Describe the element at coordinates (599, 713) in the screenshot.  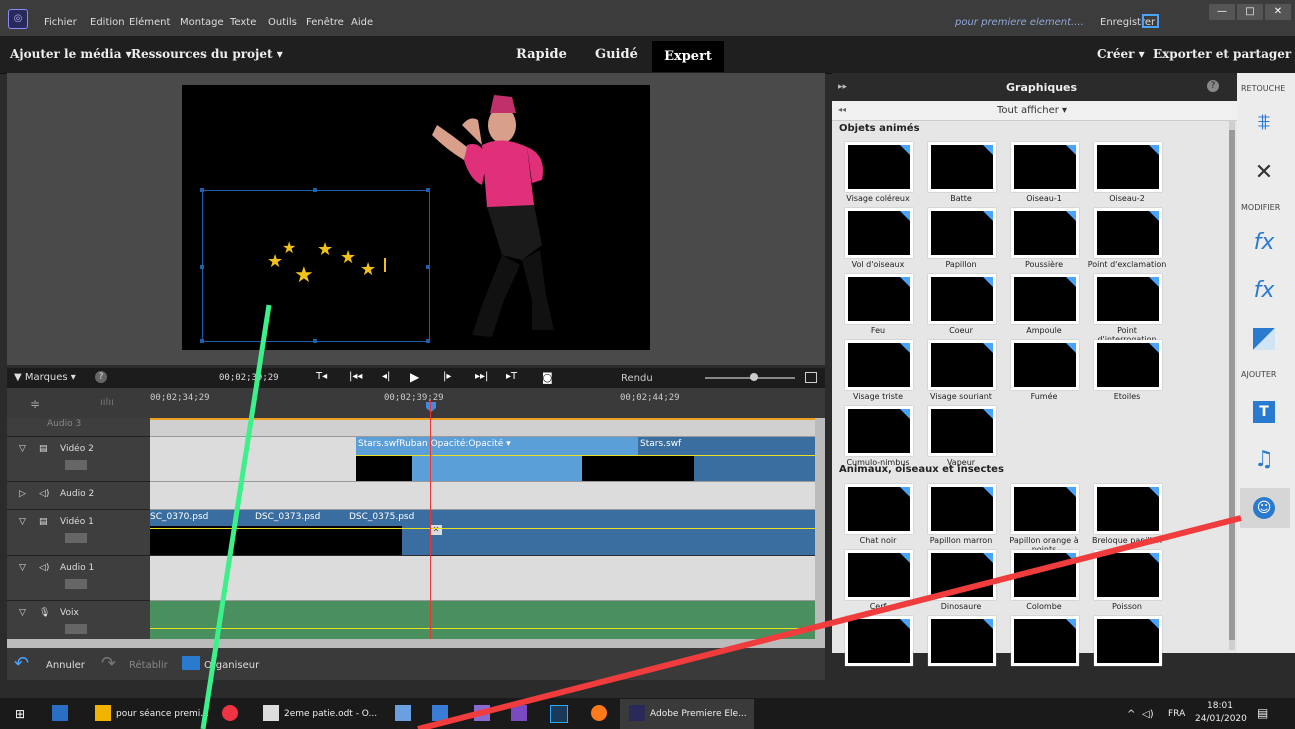
I see `firefox-icon` at that location.